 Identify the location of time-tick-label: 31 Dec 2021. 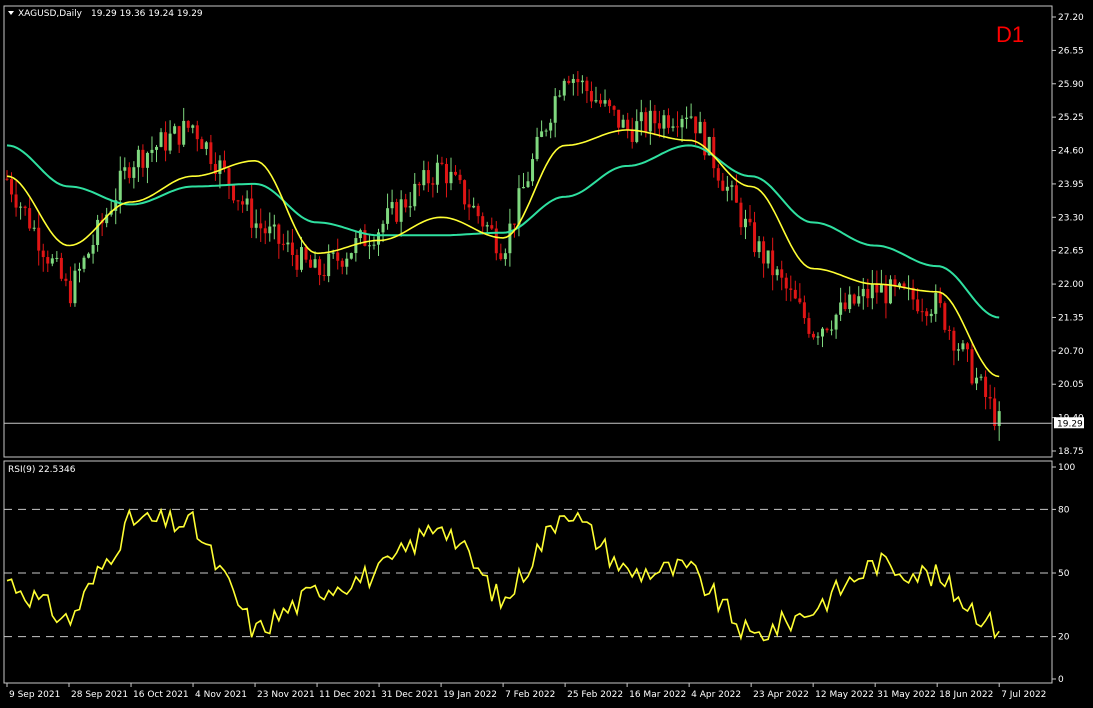
(410, 695).